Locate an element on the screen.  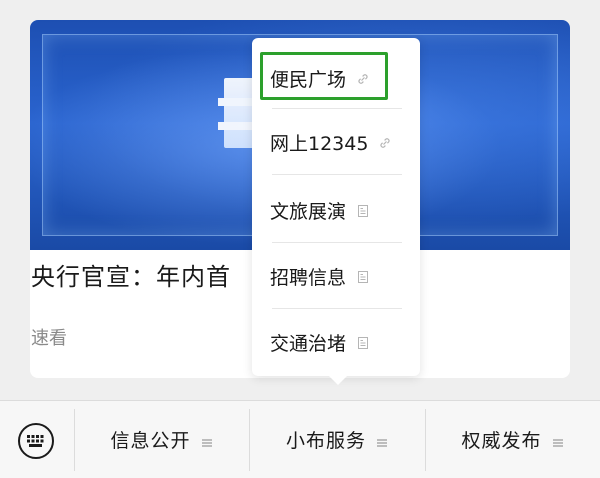
menu-item-jiaotong: 交通治堵 is located at coordinates (332, 342).